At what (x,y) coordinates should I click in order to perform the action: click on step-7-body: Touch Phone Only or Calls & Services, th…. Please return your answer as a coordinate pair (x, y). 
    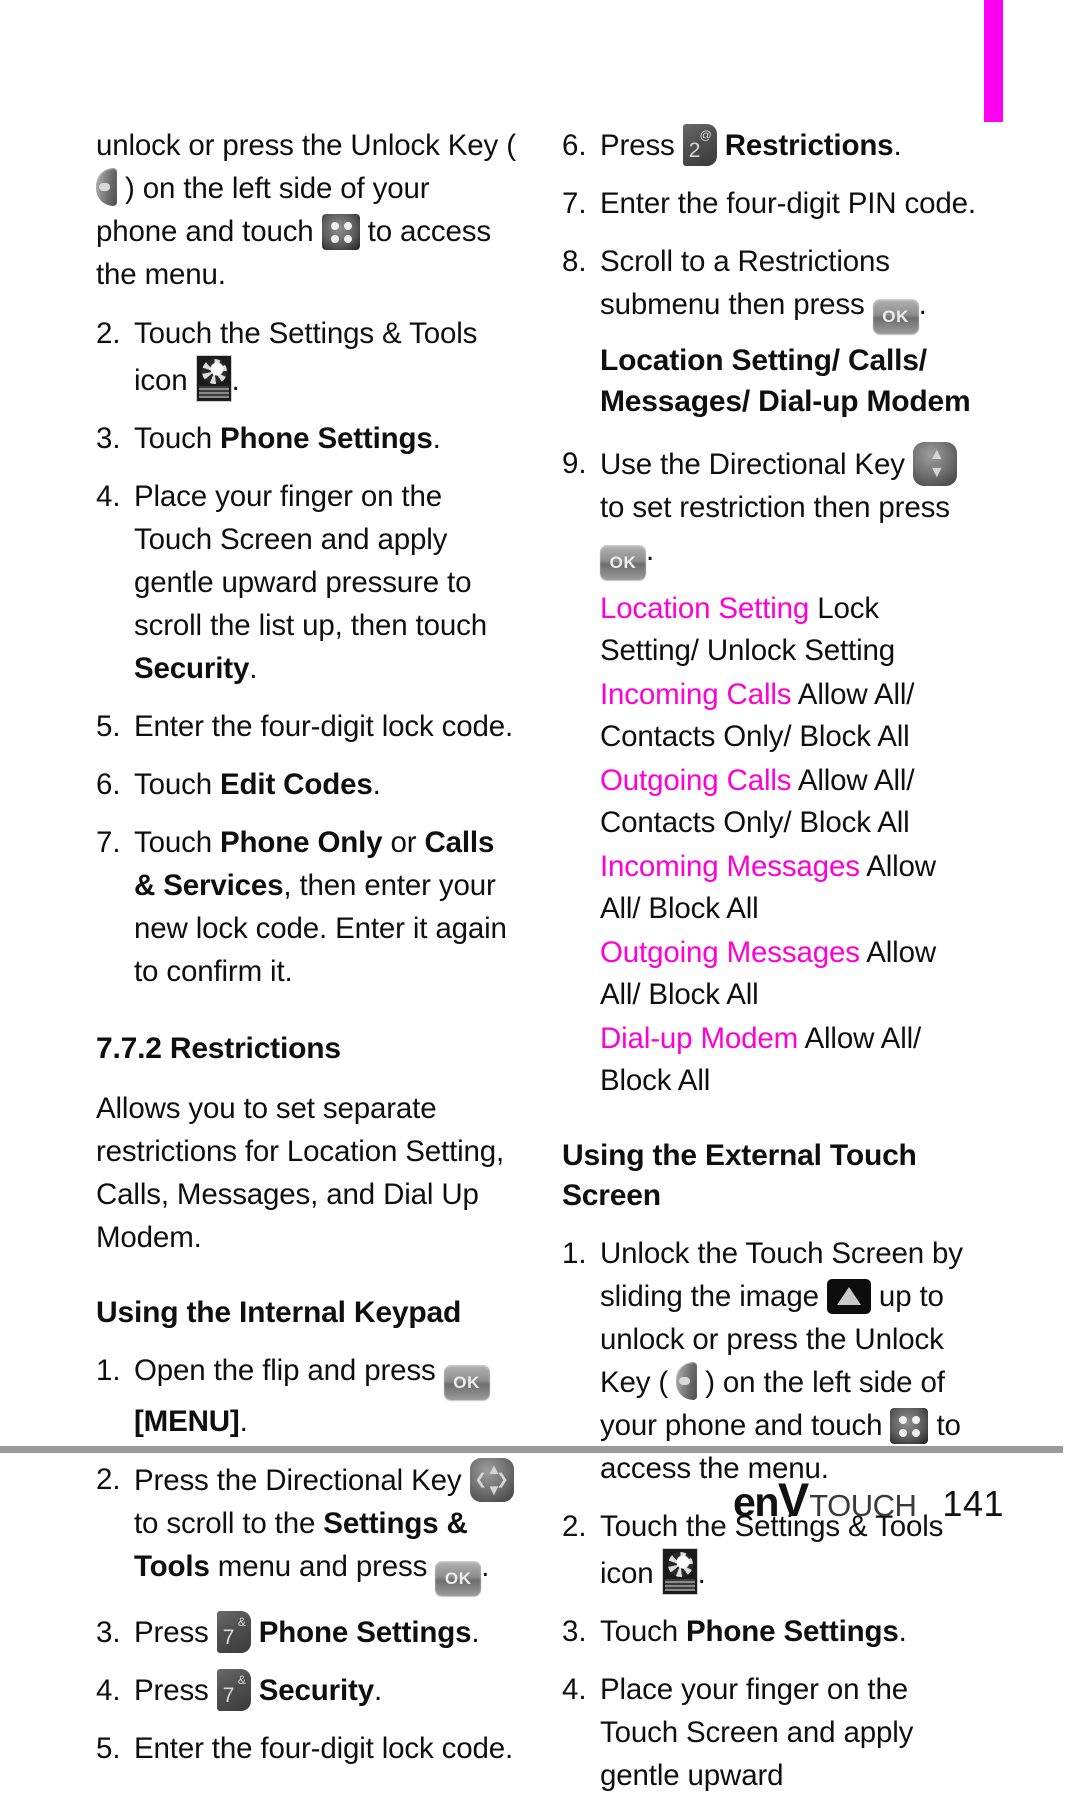
    Looking at the image, I should click on (325, 907).